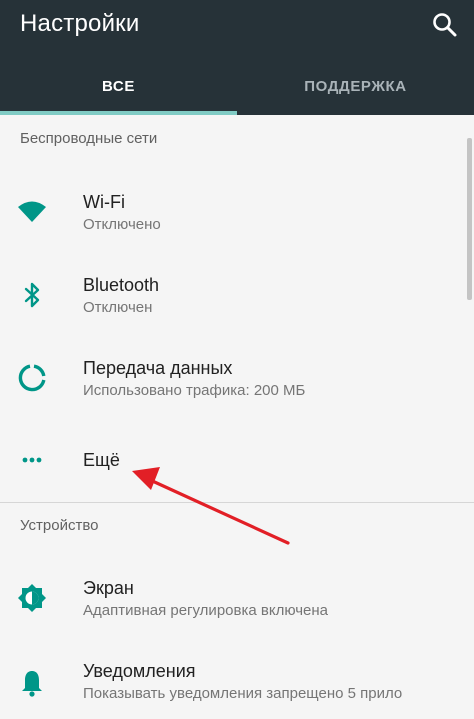  Describe the element at coordinates (211, 506) in the screenshot. I see `annotation-arrow` at that location.